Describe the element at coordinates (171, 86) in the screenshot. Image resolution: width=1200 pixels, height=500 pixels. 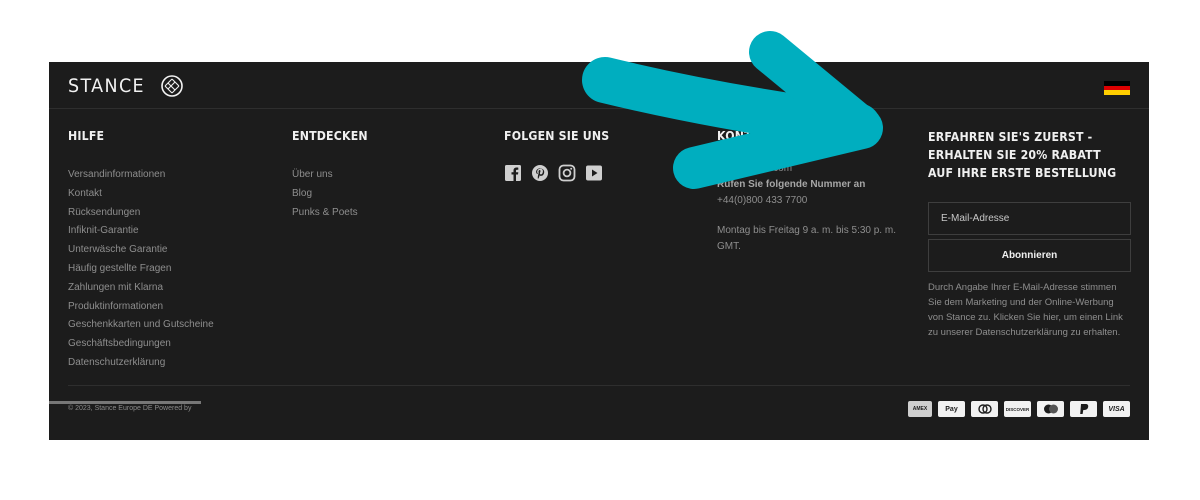
I see `logo-mark-icon` at that location.